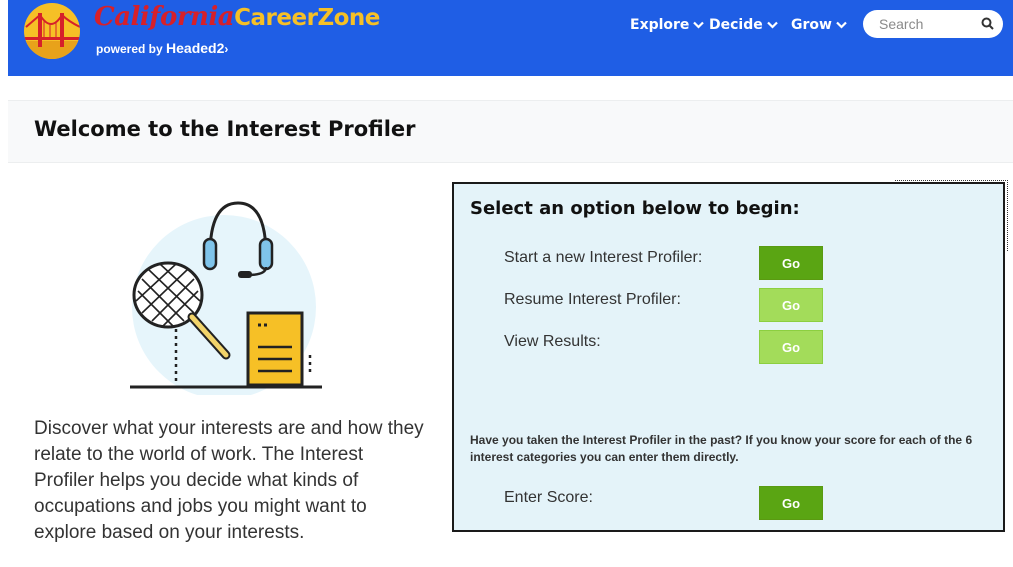 The width and height of the screenshot is (1013, 567). What do you see at coordinates (791, 347) in the screenshot?
I see `view-results-go-button: Go` at bounding box center [791, 347].